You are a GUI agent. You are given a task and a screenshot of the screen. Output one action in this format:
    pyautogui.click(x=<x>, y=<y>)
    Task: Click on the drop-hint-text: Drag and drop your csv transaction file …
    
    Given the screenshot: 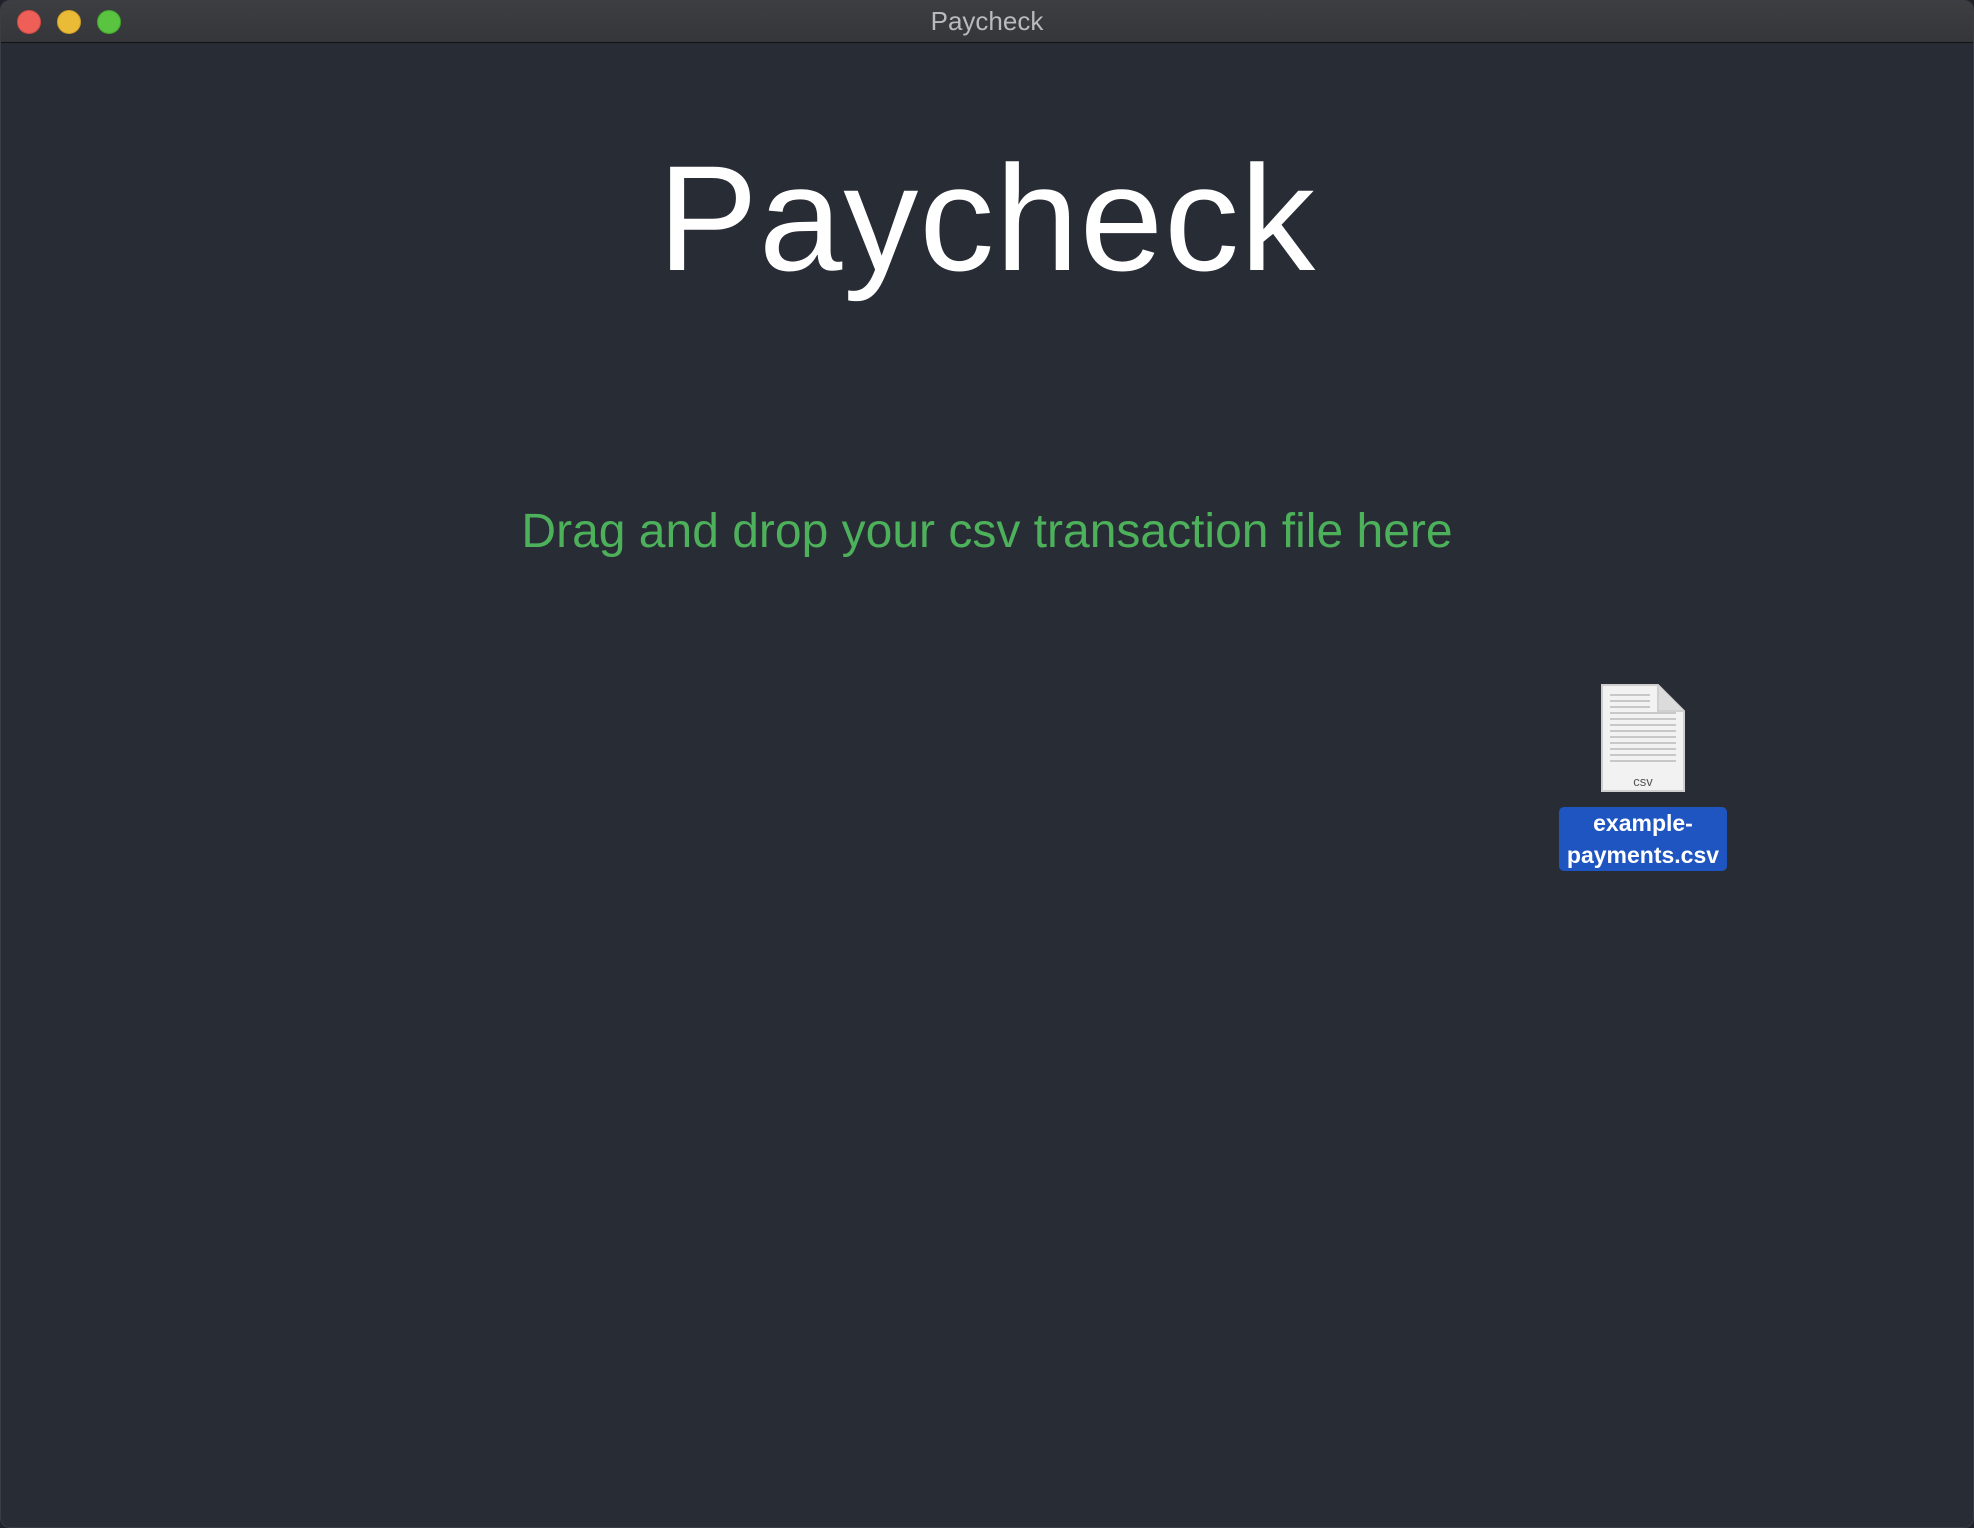 What is the action you would take?
    pyautogui.click(x=987, y=531)
    